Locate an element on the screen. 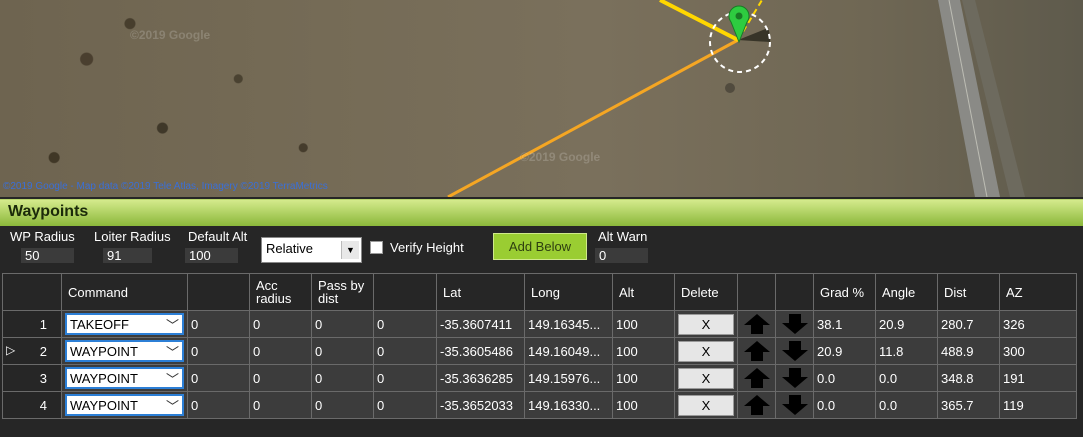  header-delete: Delete is located at coordinates (706, 292).